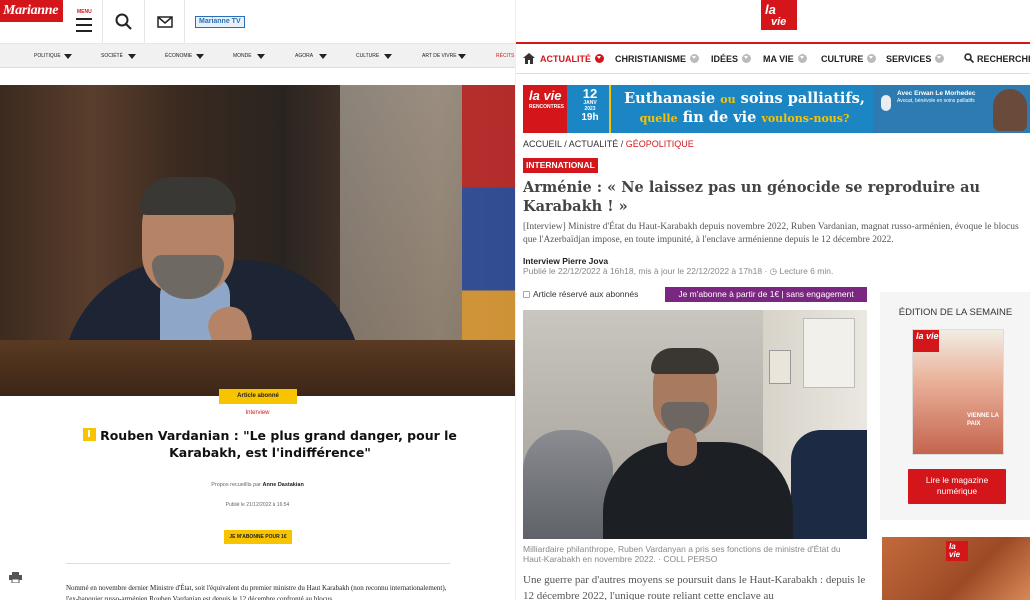  I want to click on premium-icon, so click(90, 434).